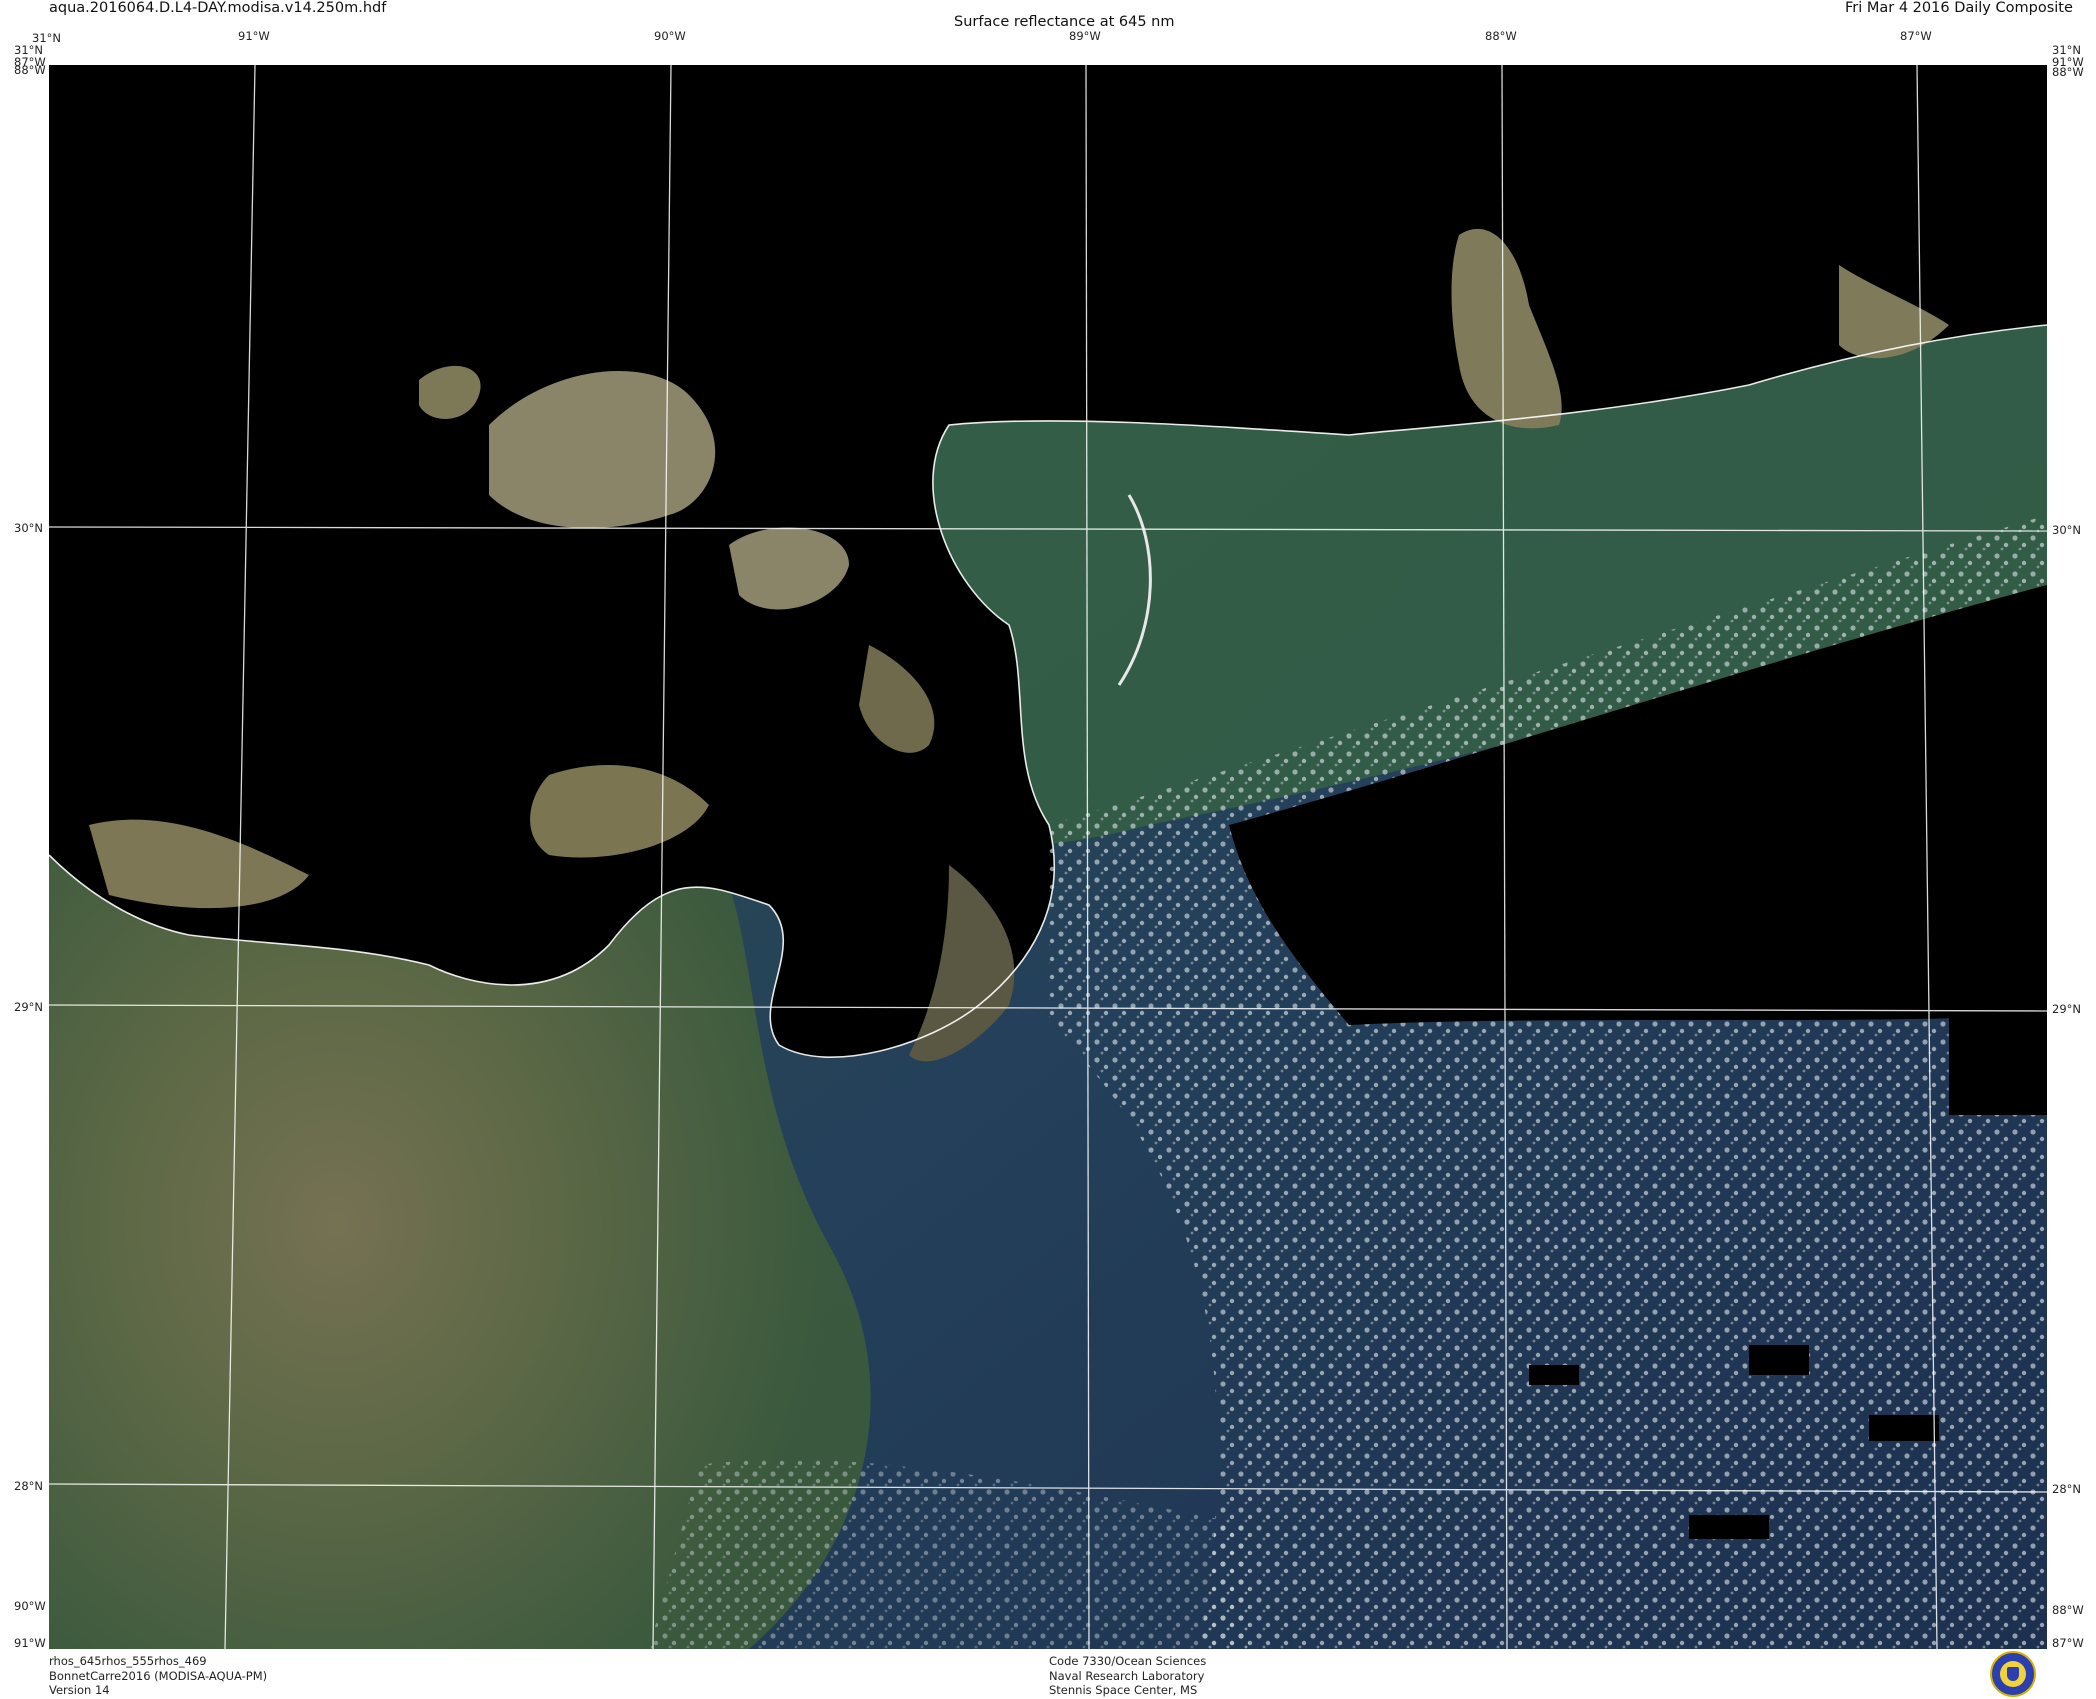 The image size is (2096, 1699). What do you see at coordinates (30, 1606) in the screenshot?
I see `corner-lon-bottom-left: 90°W` at bounding box center [30, 1606].